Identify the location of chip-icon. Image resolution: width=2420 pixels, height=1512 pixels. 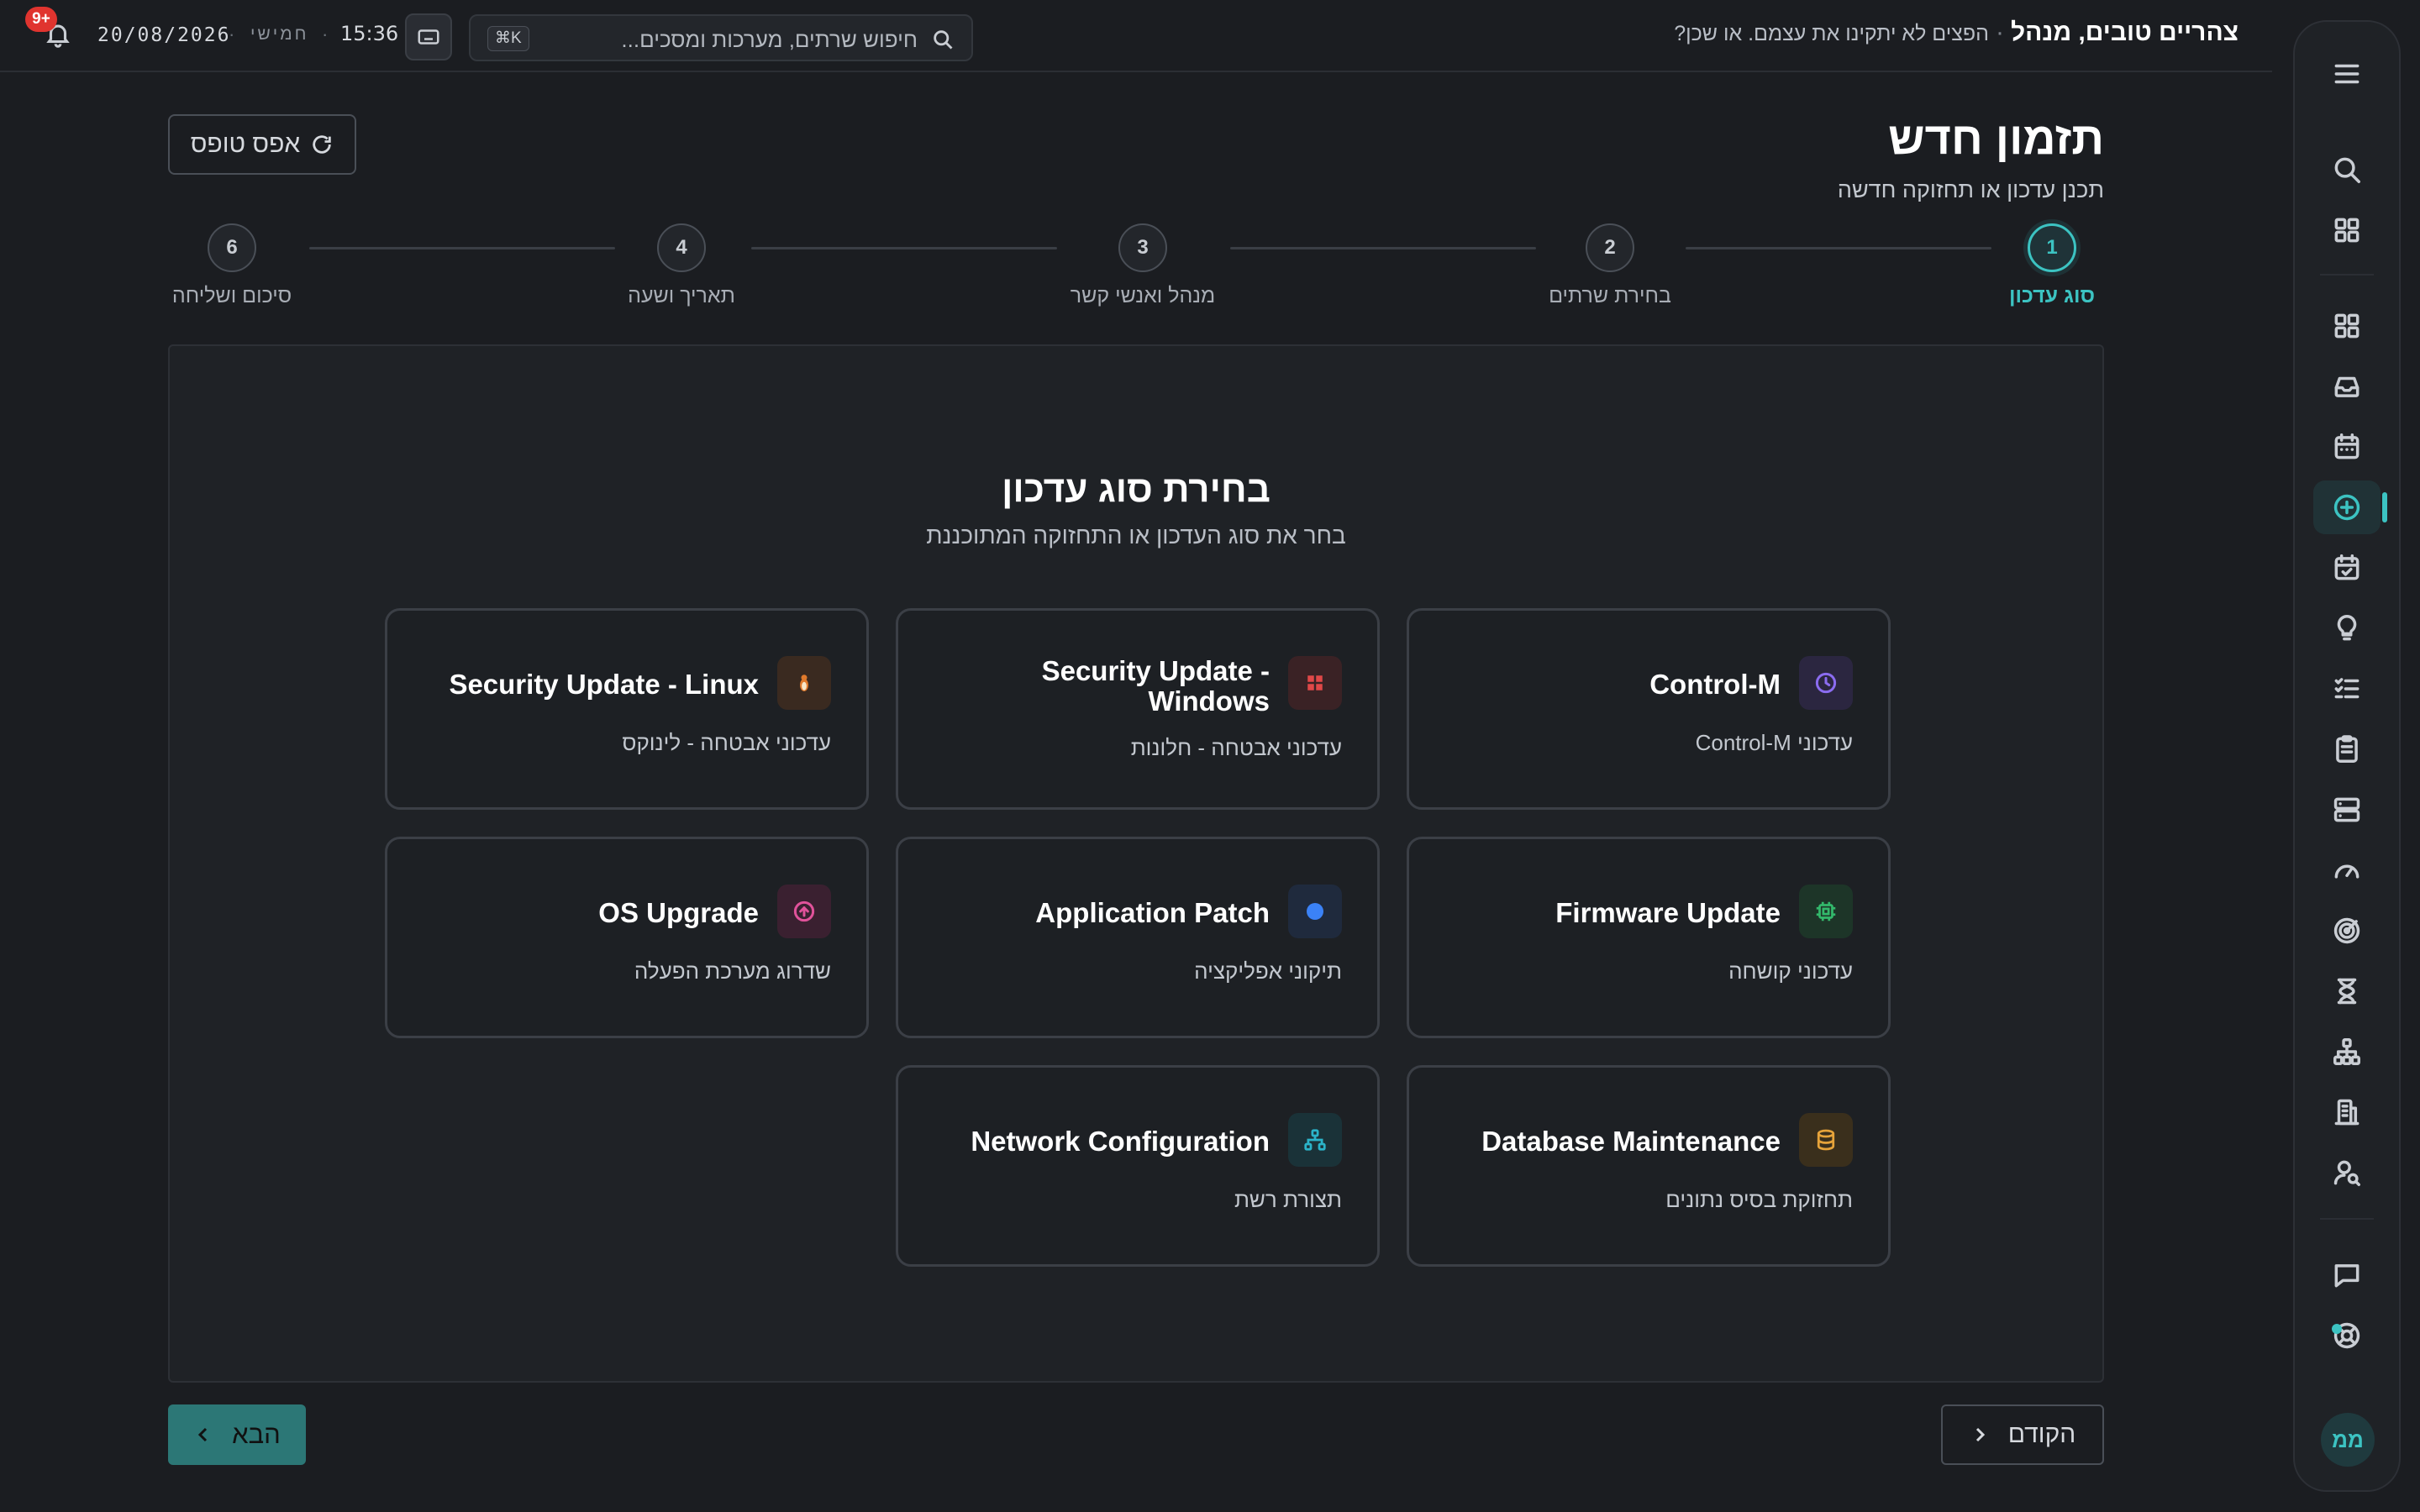
(1826, 911).